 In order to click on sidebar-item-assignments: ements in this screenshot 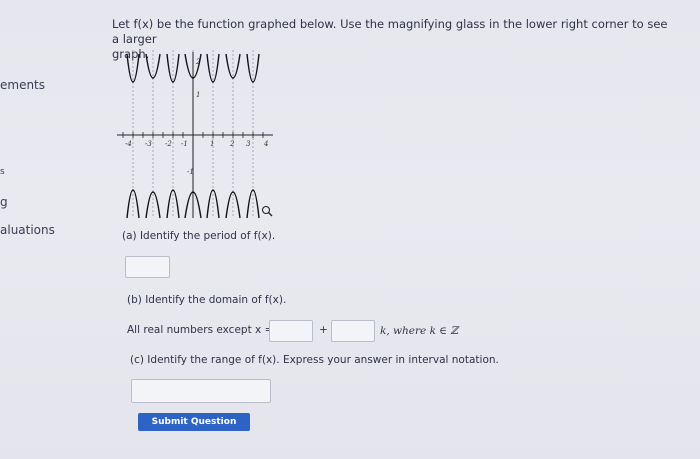, I will do `click(22, 85)`.